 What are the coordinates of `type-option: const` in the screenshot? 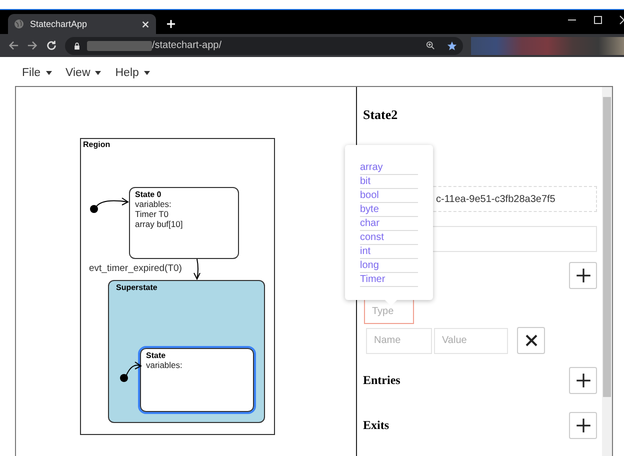 It's located at (389, 238).